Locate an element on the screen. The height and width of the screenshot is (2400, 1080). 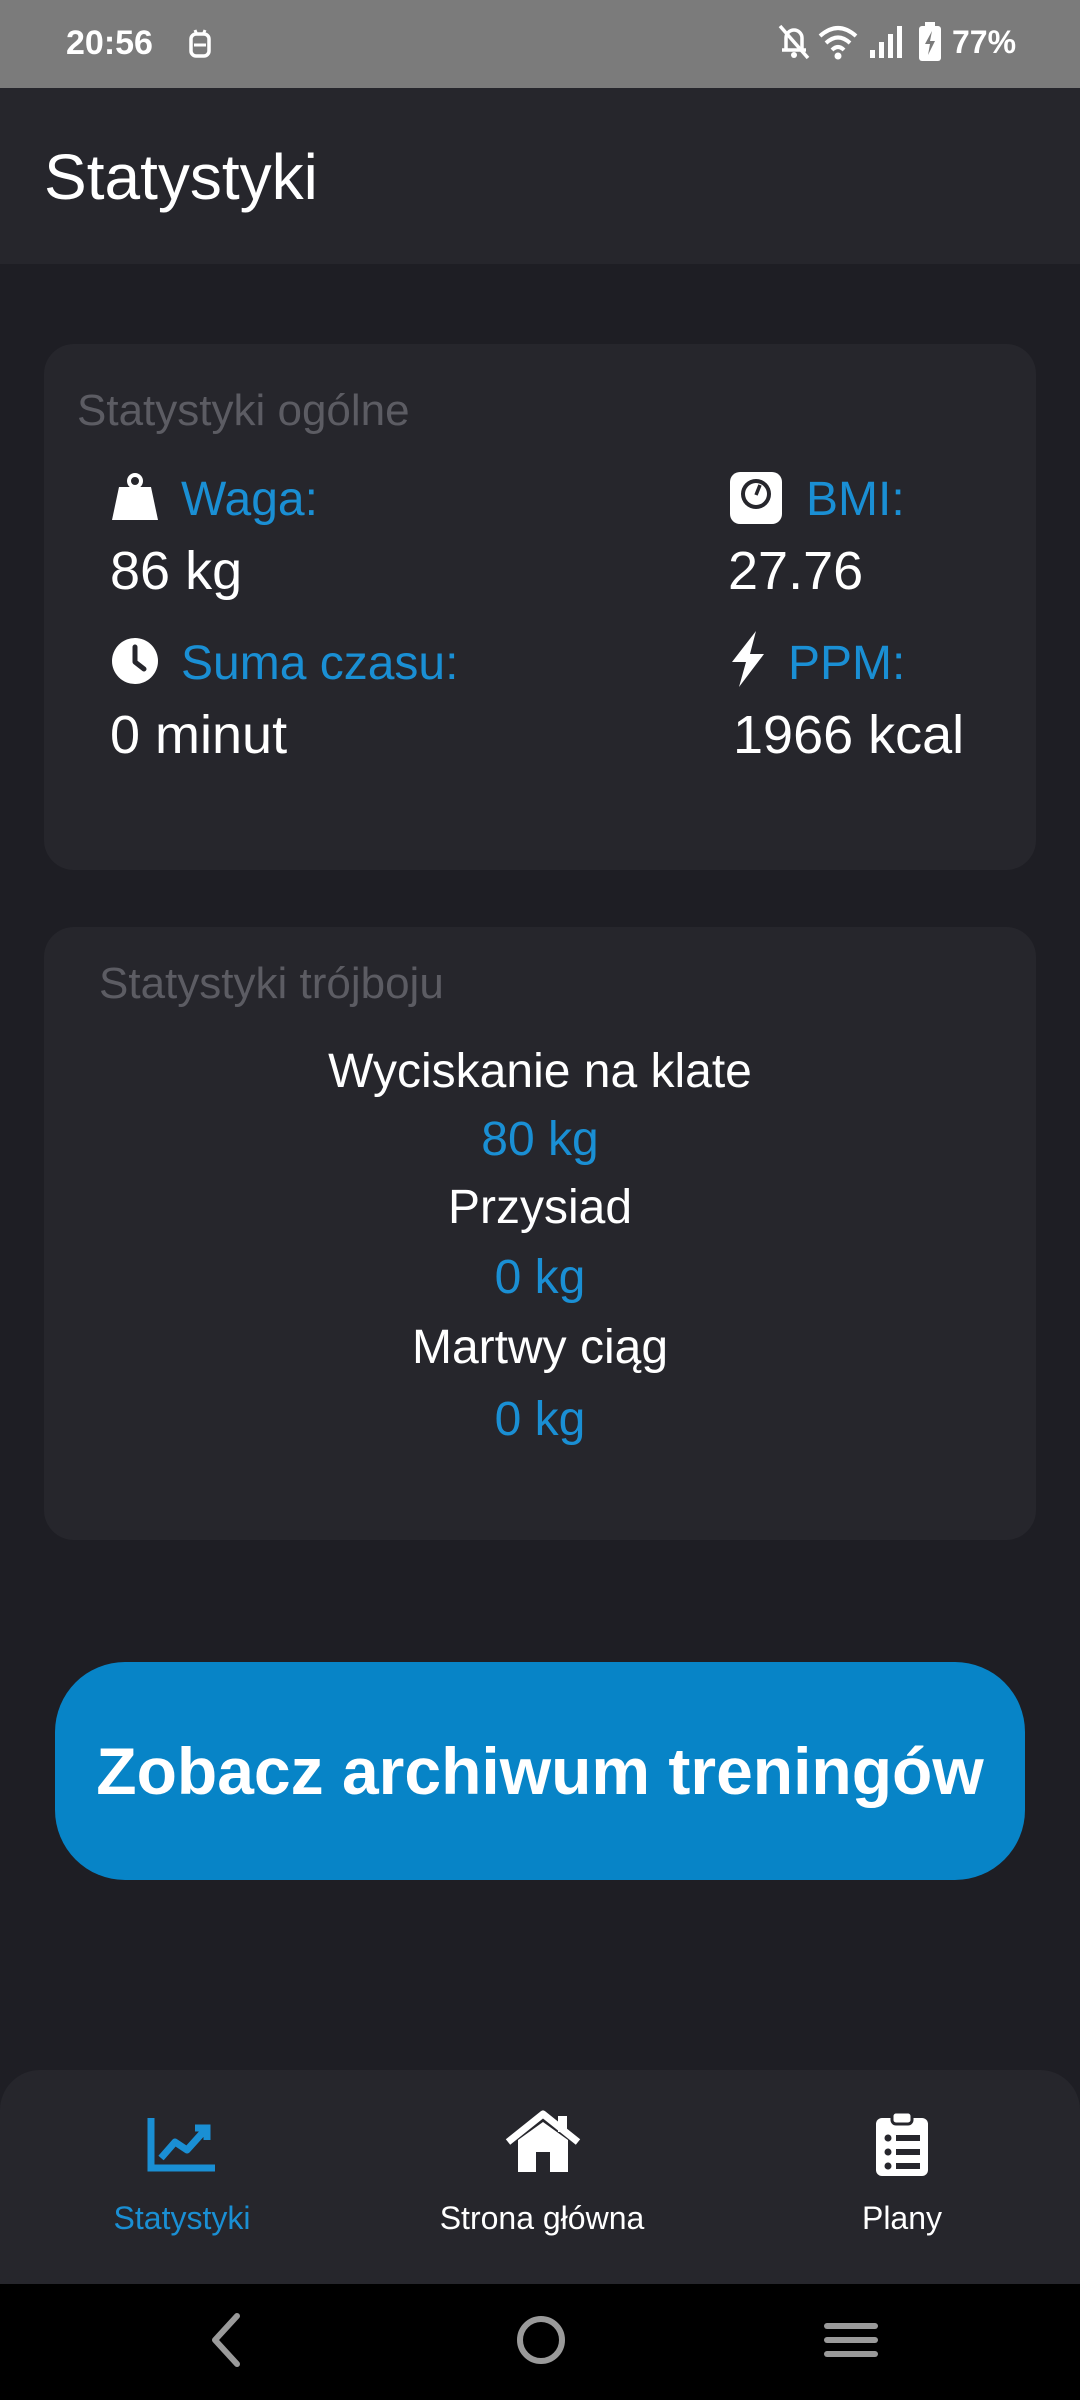
lightning-icon is located at coordinates (748, 661).